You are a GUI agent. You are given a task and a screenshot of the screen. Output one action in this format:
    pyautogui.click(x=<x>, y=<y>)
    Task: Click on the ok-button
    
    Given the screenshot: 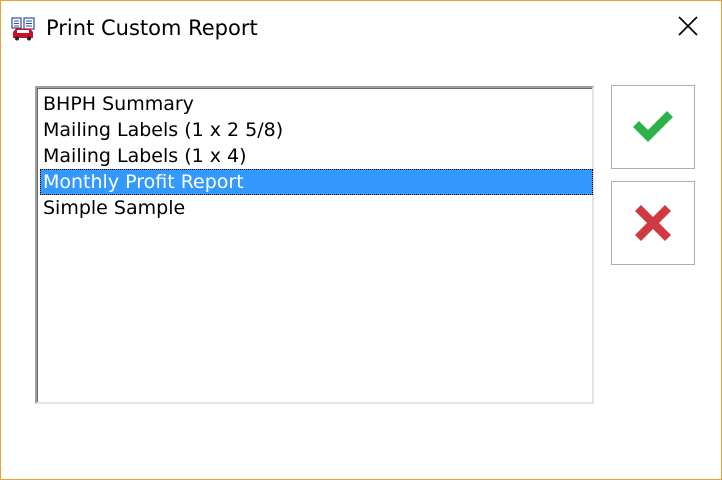 What is the action you would take?
    pyautogui.click(x=653, y=127)
    